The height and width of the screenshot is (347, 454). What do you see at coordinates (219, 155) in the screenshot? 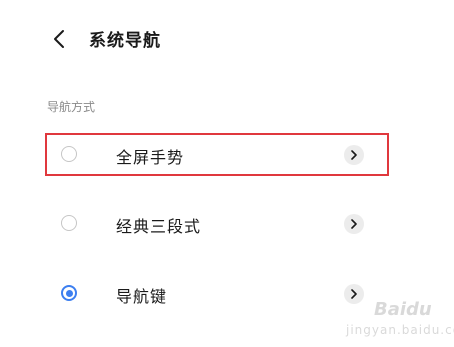
I see `option-fullscreen-gesture: 全屏手势` at bounding box center [219, 155].